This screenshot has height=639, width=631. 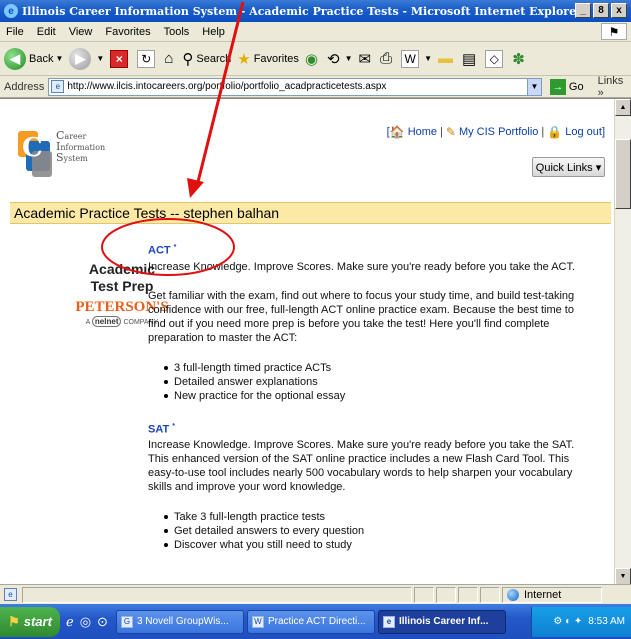 What do you see at coordinates (214, 58) in the screenshot?
I see `search-label: Search` at bounding box center [214, 58].